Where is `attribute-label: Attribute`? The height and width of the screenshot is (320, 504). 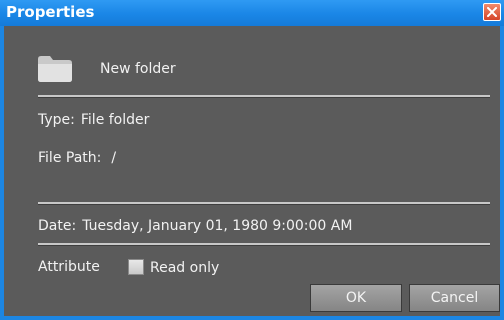
attribute-label: Attribute is located at coordinates (69, 267).